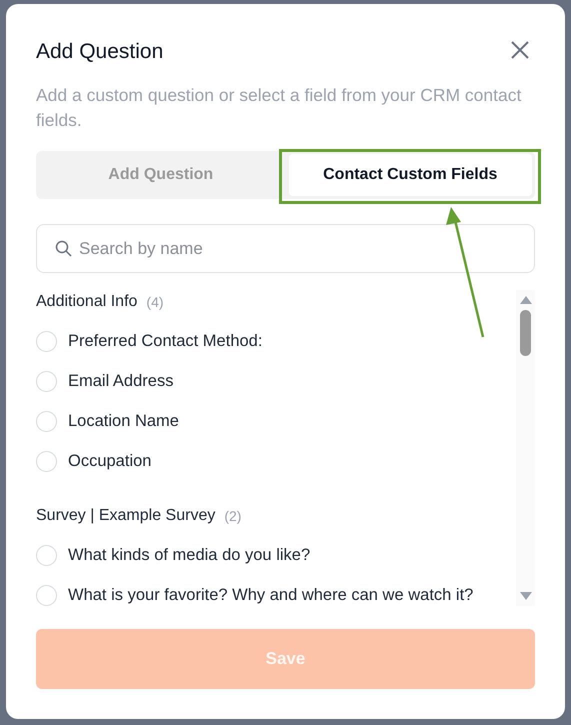  What do you see at coordinates (526, 596) in the screenshot?
I see `scroll-down-icon` at bounding box center [526, 596].